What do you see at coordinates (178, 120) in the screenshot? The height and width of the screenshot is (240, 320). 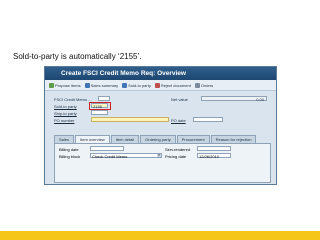 I see `po-date-label: PO date` at bounding box center [178, 120].